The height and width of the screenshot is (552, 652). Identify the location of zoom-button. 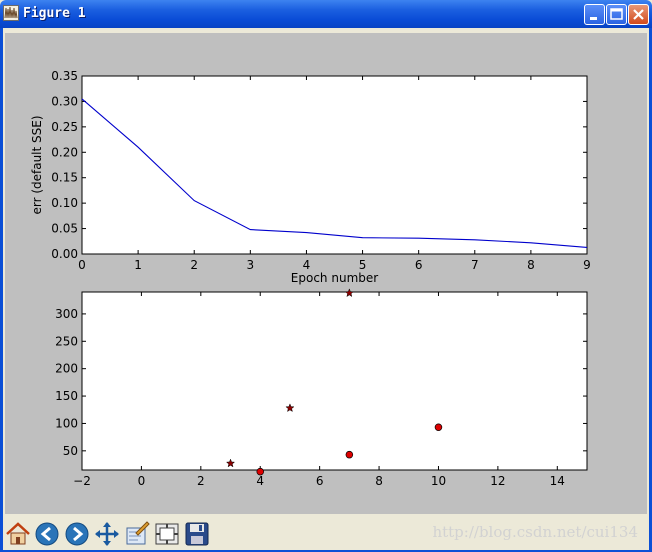
(137, 534).